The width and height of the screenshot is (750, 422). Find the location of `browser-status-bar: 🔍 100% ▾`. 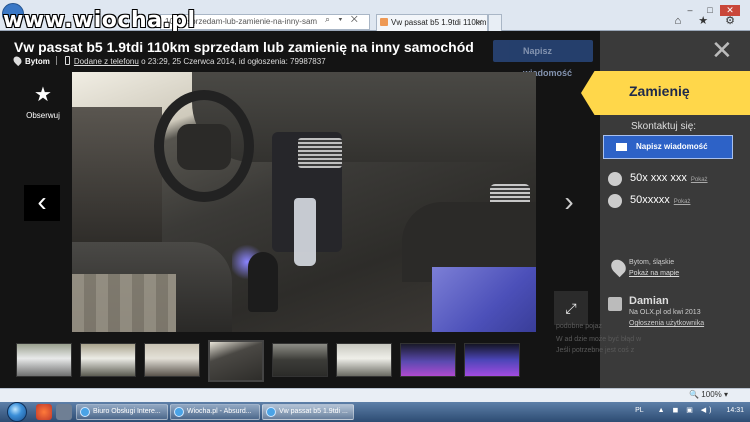

browser-status-bar: 🔍 100% ▾ is located at coordinates (375, 395).